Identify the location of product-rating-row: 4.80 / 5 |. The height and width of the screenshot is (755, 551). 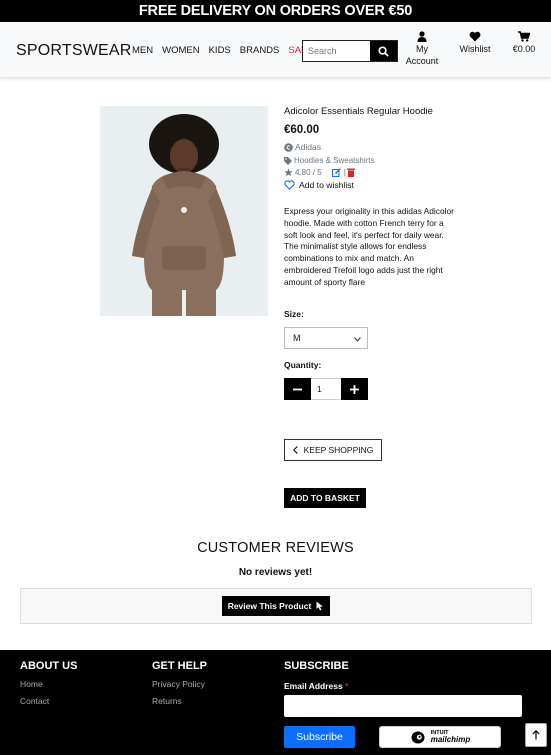
(374, 172).